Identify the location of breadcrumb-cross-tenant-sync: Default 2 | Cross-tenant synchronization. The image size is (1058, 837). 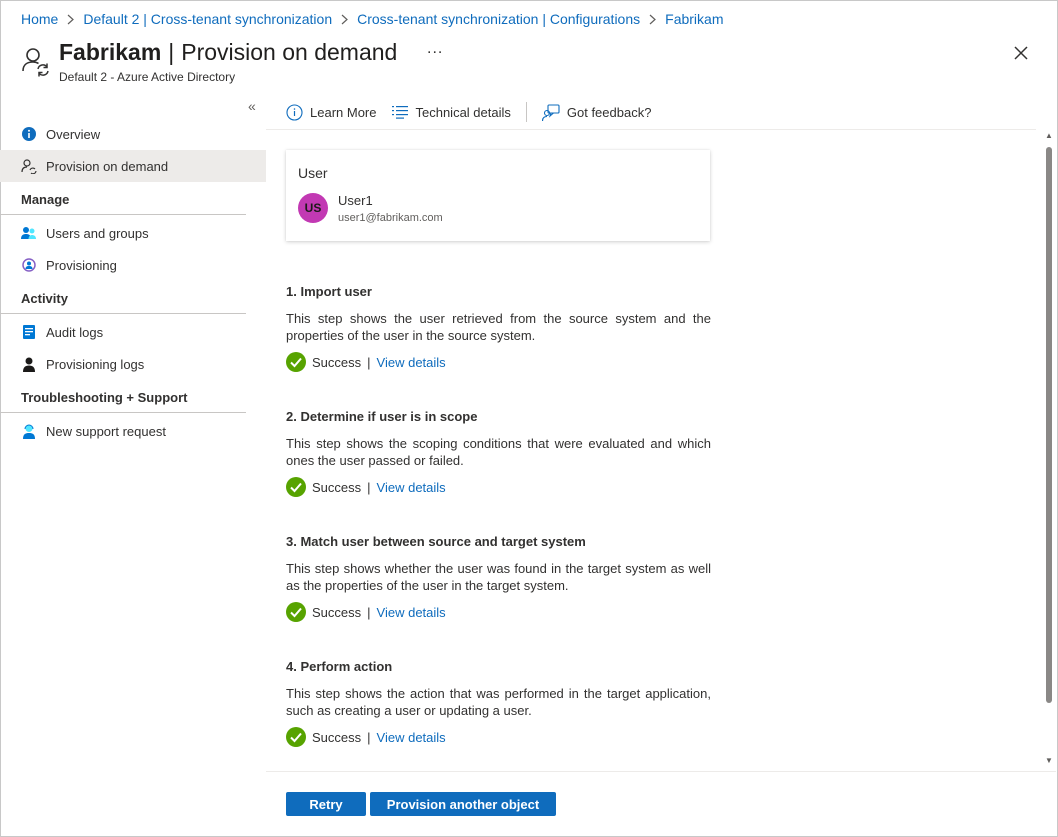
(207, 19).